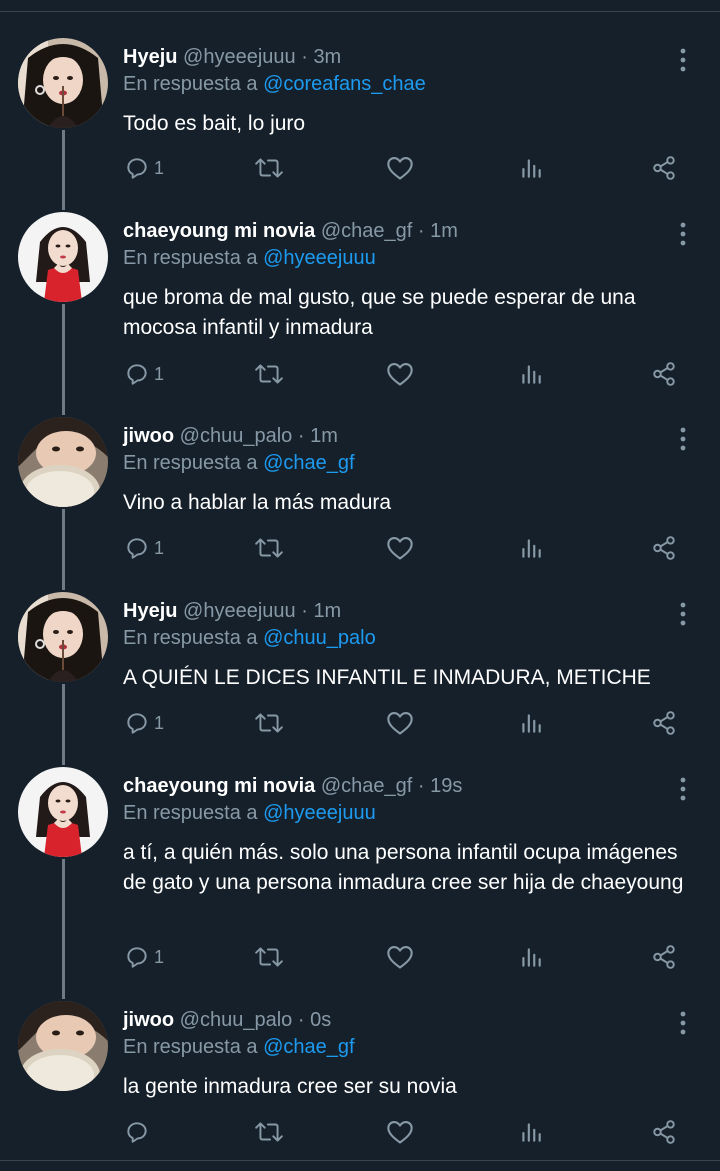 The image size is (720, 1171). What do you see at coordinates (344, 84) in the screenshot?
I see `reply-mention-link: @coreafans_chae` at bounding box center [344, 84].